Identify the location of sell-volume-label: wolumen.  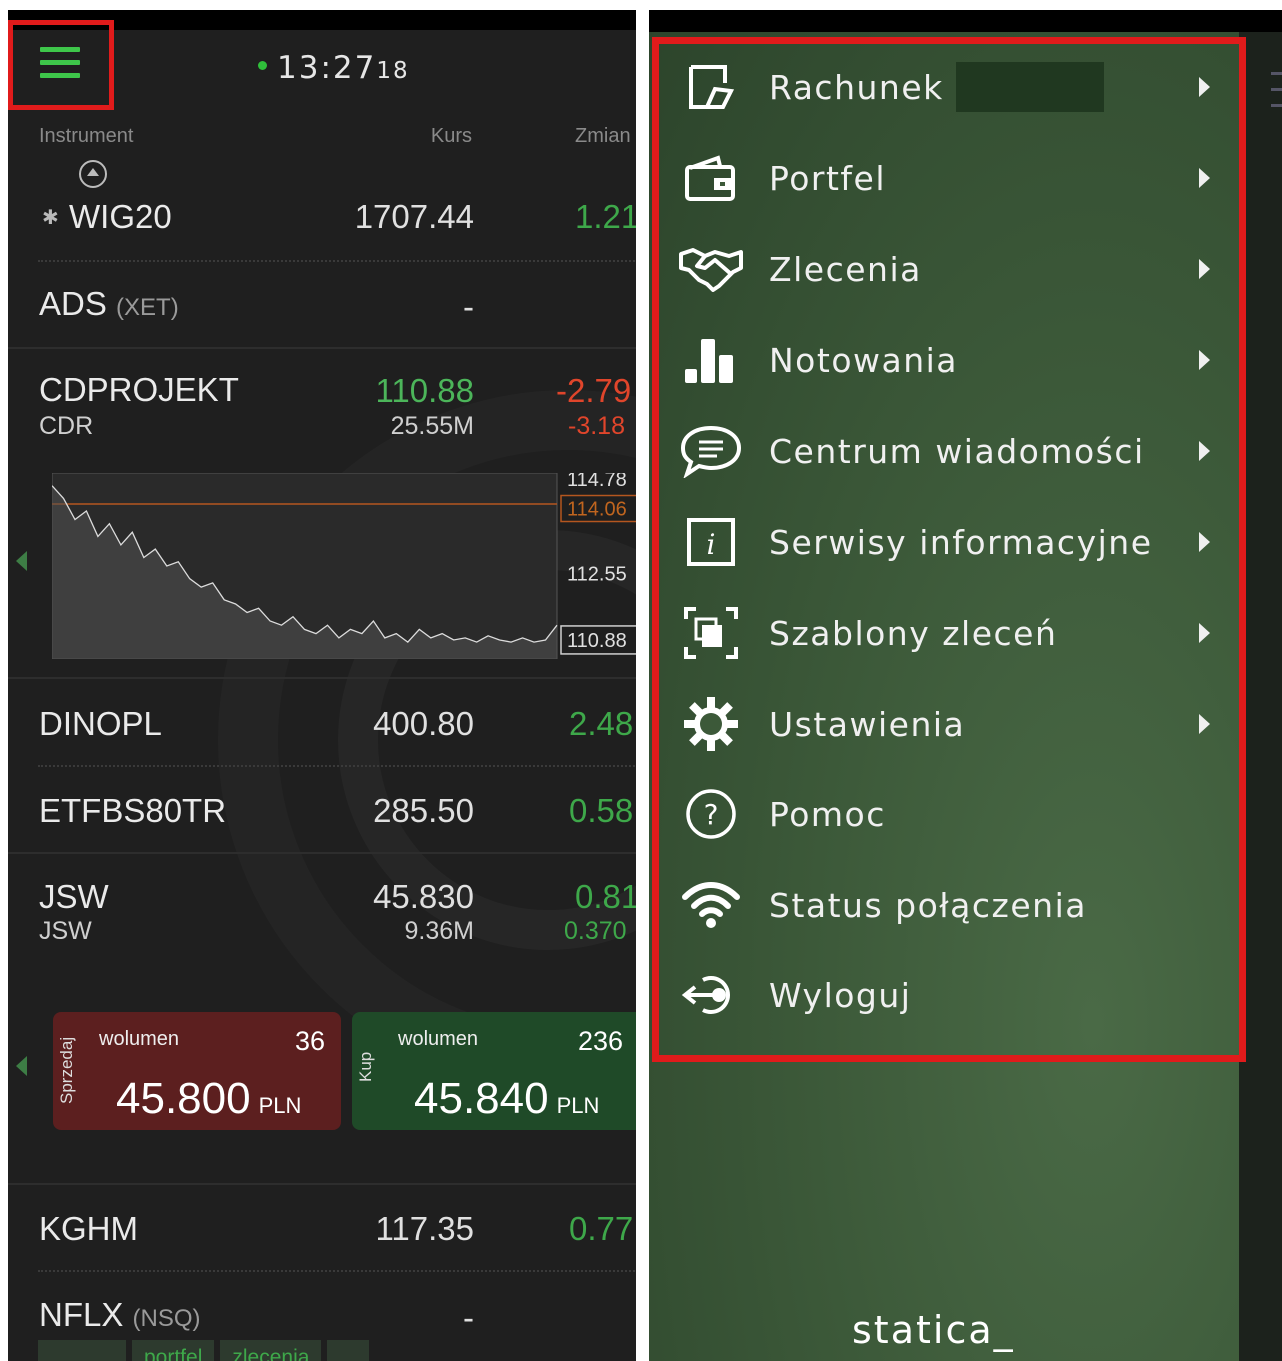
(139, 1039).